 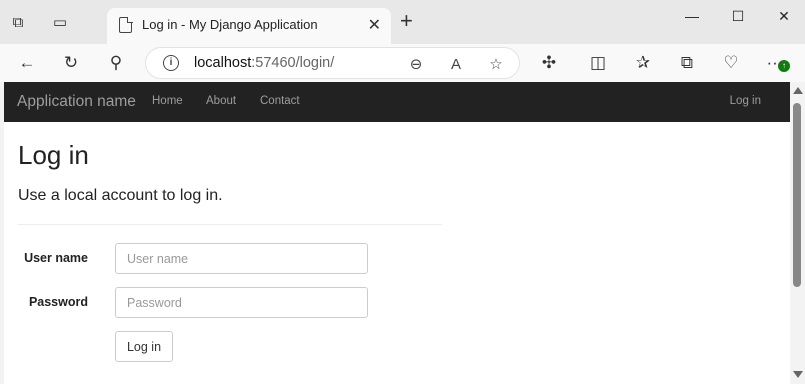 What do you see at coordinates (116, 63) in the screenshot?
I see `search-icon: ⚲` at bounding box center [116, 63].